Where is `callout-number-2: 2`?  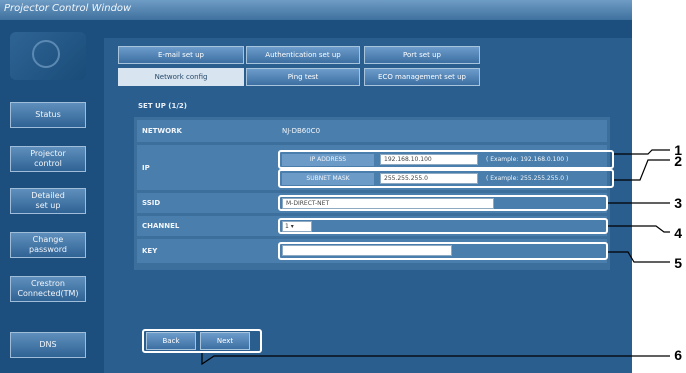 callout-number-2: 2 is located at coordinates (678, 161).